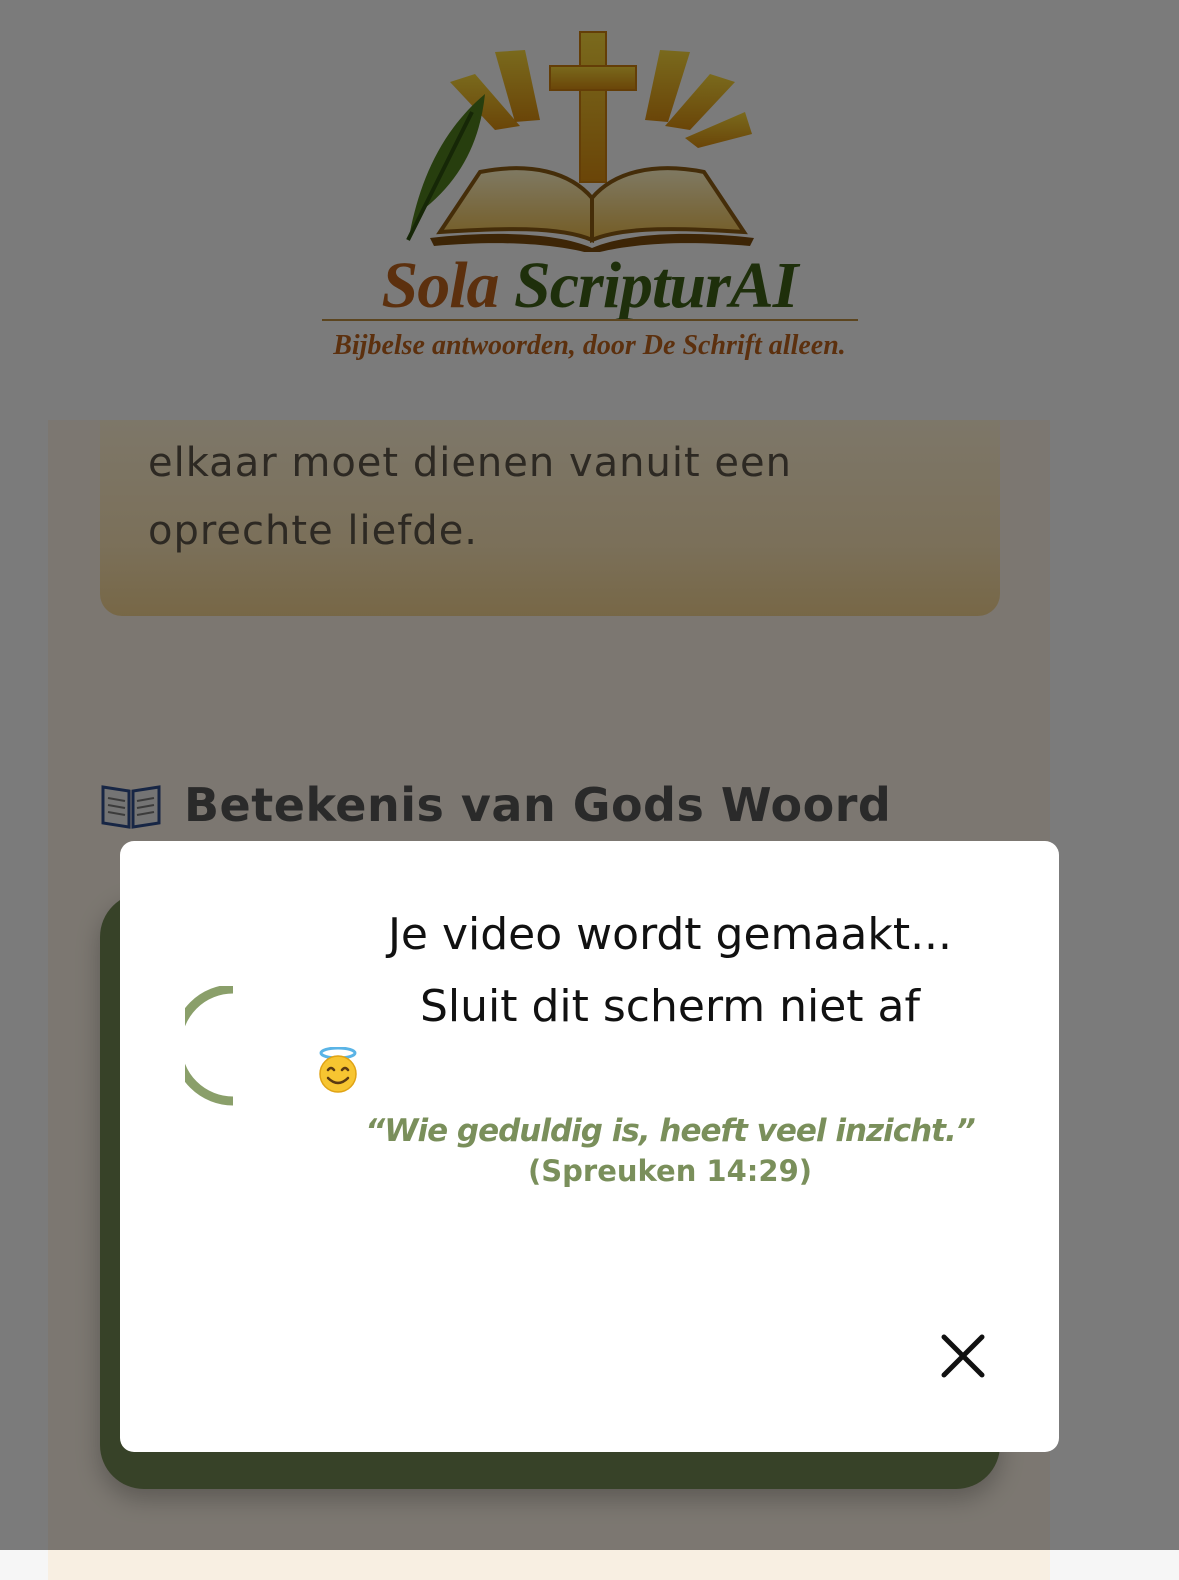  What do you see at coordinates (209, 1046) in the screenshot?
I see `loading-spinner-icon` at bounding box center [209, 1046].